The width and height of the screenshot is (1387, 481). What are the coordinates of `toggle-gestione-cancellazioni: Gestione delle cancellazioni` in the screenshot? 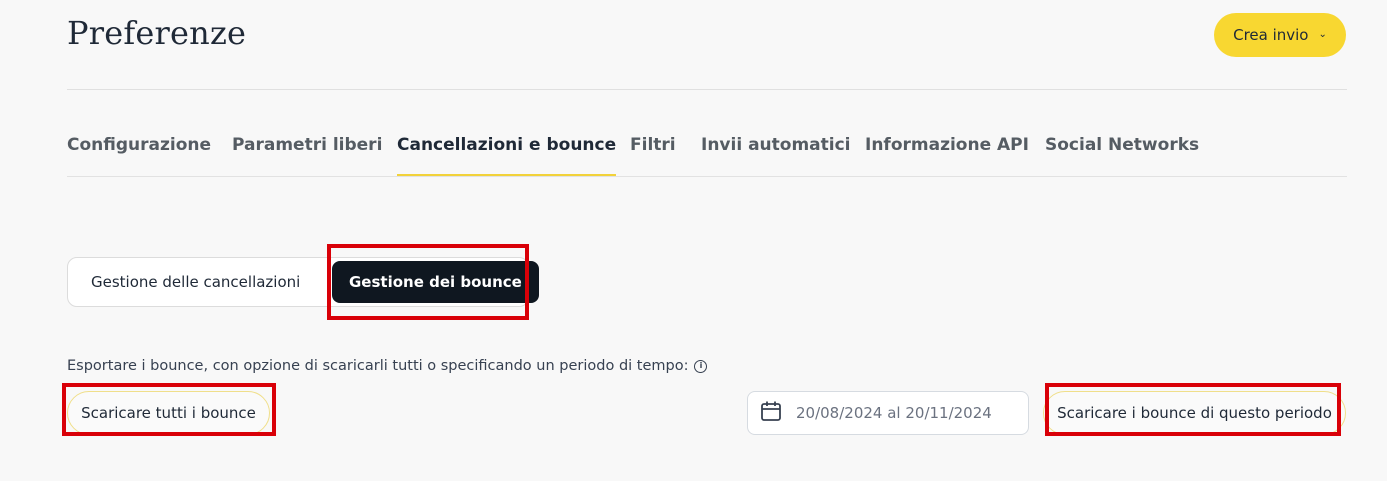 It's located at (195, 282).